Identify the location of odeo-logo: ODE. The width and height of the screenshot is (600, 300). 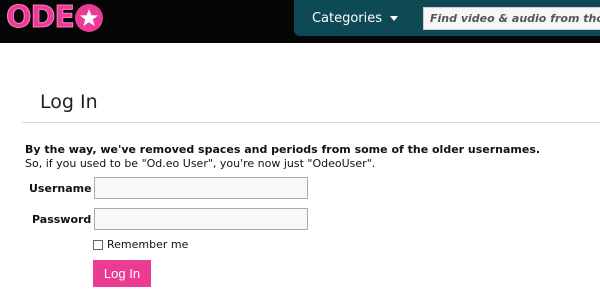
(54, 17).